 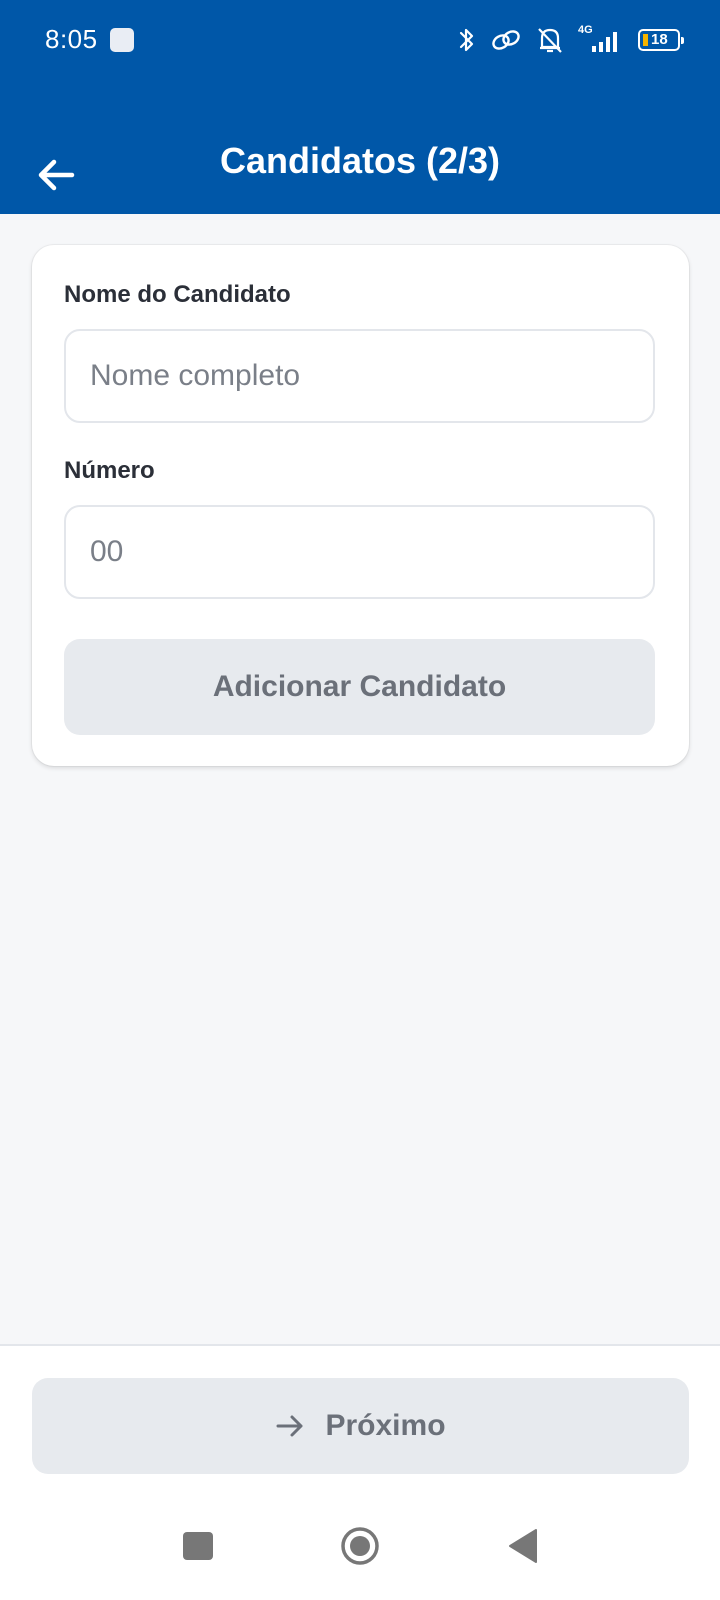 What do you see at coordinates (177, 294) in the screenshot?
I see `name-field-label: Nome do Candidato` at bounding box center [177, 294].